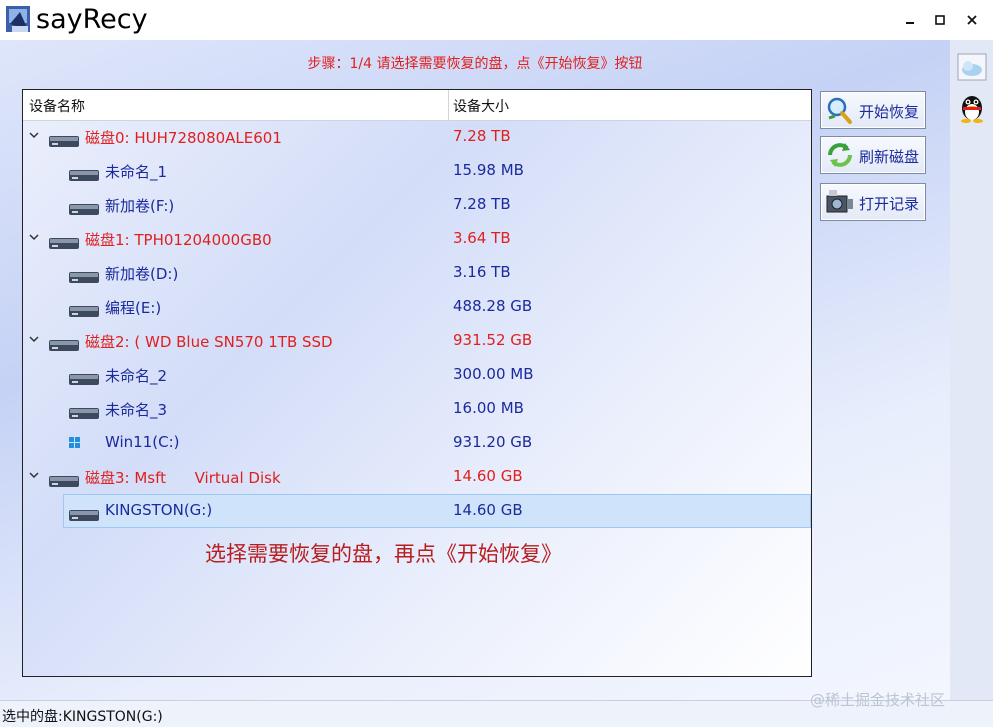 This screenshot has height=727, width=993. I want to click on open-log-label: 打开记录, so click(889, 204).